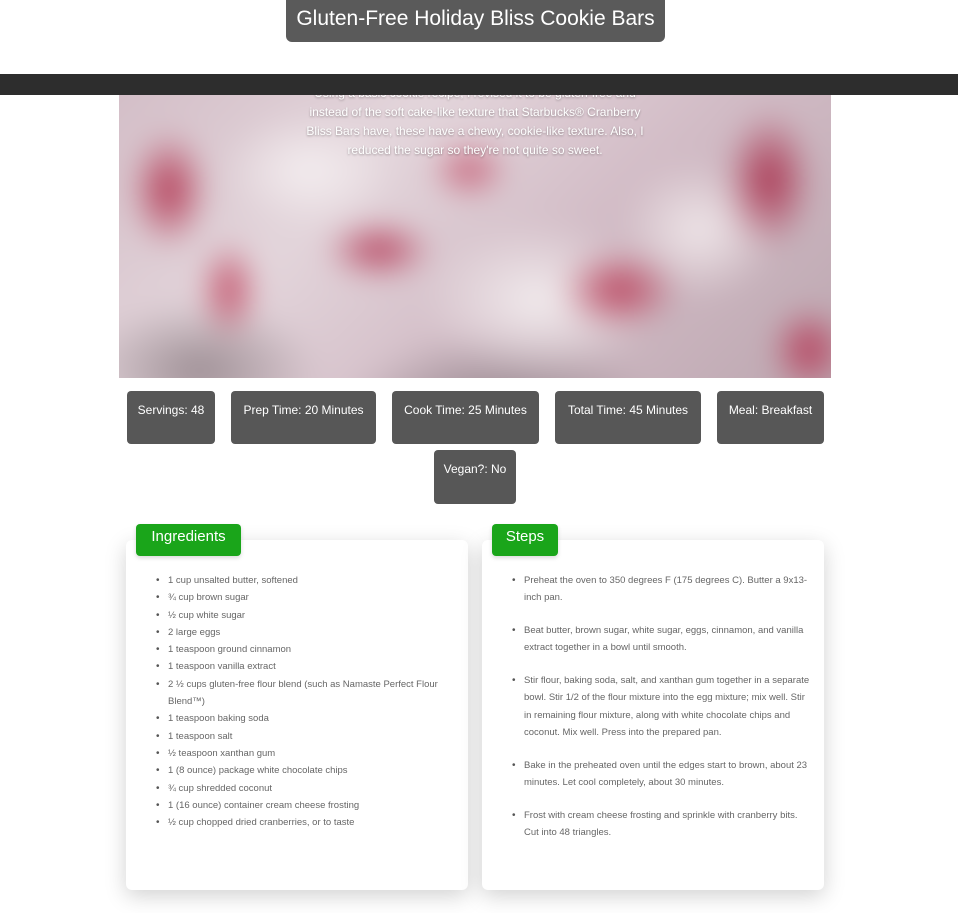 The width and height of the screenshot is (958, 913). What do you see at coordinates (306, 667) in the screenshot?
I see `ingredient-item: 1 teaspoon vanilla extract` at bounding box center [306, 667].